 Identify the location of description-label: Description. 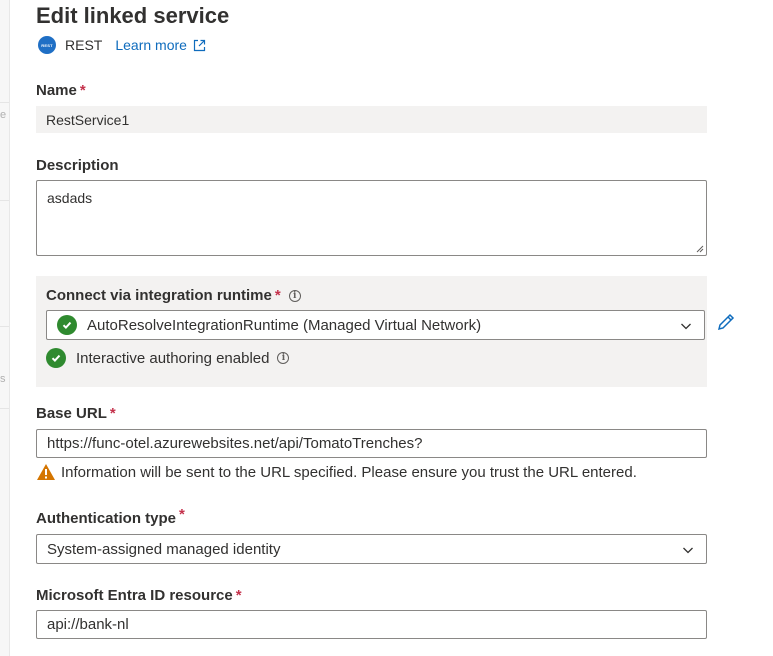
(77, 165).